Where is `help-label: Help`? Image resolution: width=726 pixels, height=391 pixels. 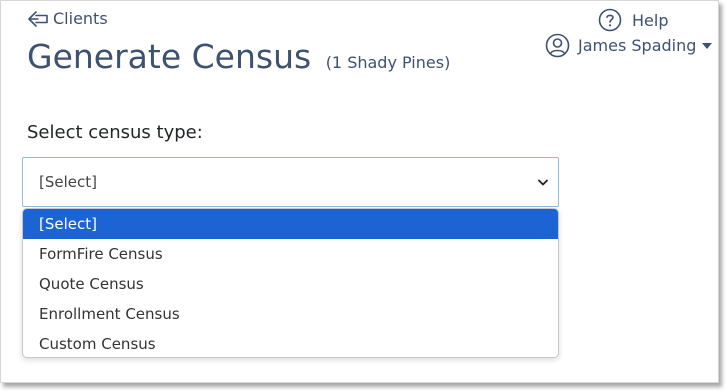 help-label: Help is located at coordinates (650, 20).